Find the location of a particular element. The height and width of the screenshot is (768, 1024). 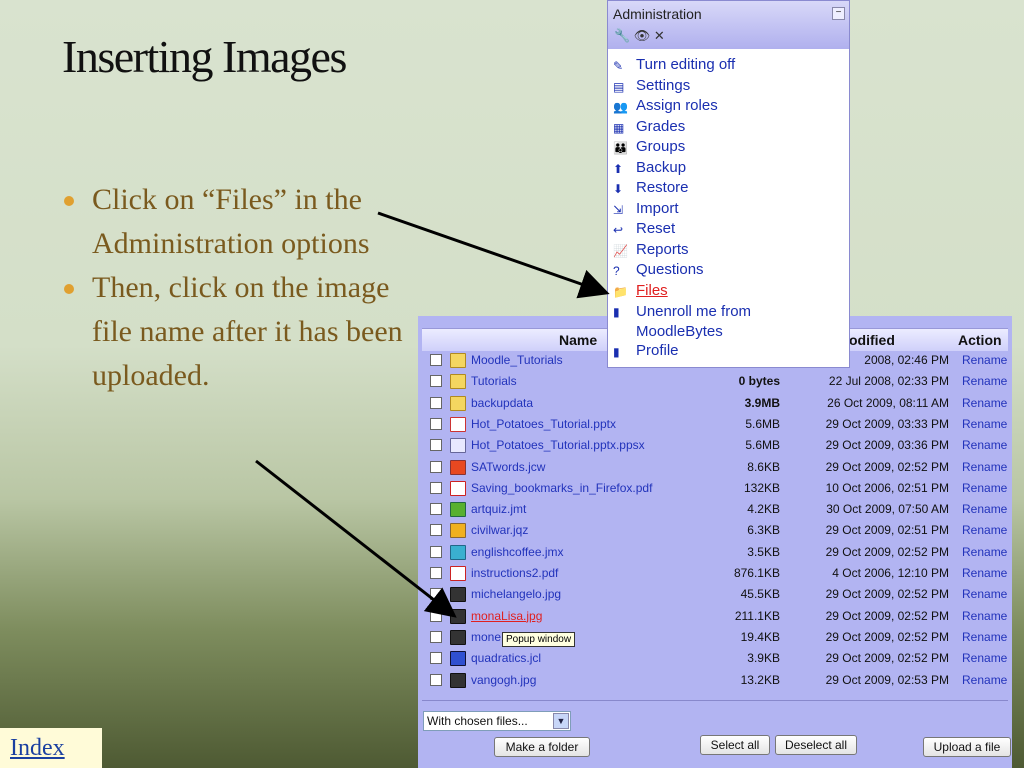

admin-item-unenroll-me-from-moodlebytes: ▮ Unenroll me from MoodleBytes is located at coordinates (724, 322).